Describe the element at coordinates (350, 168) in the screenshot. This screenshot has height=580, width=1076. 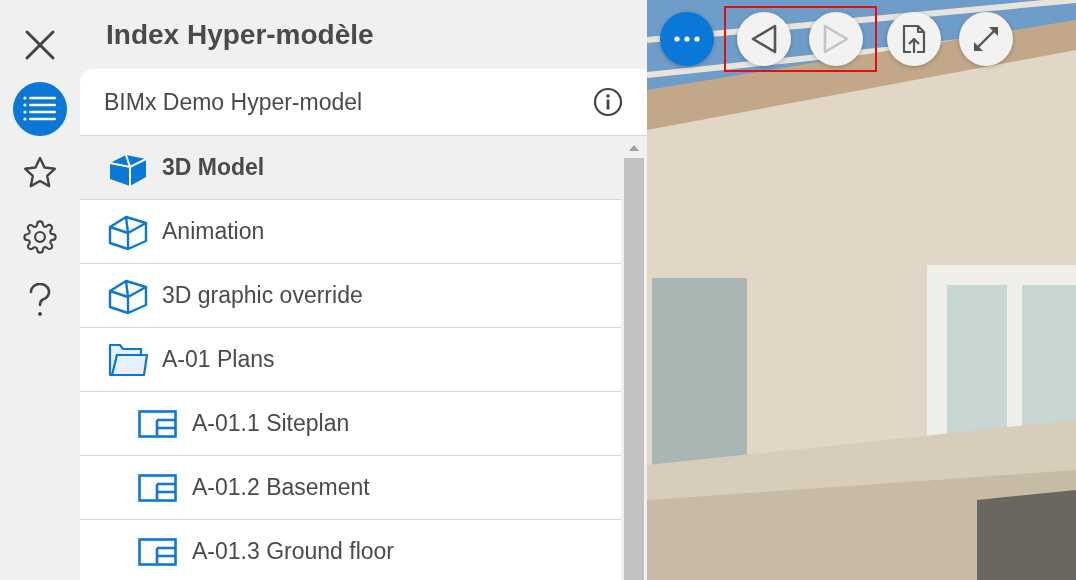
I see `tree-item: 3D Model` at that location.